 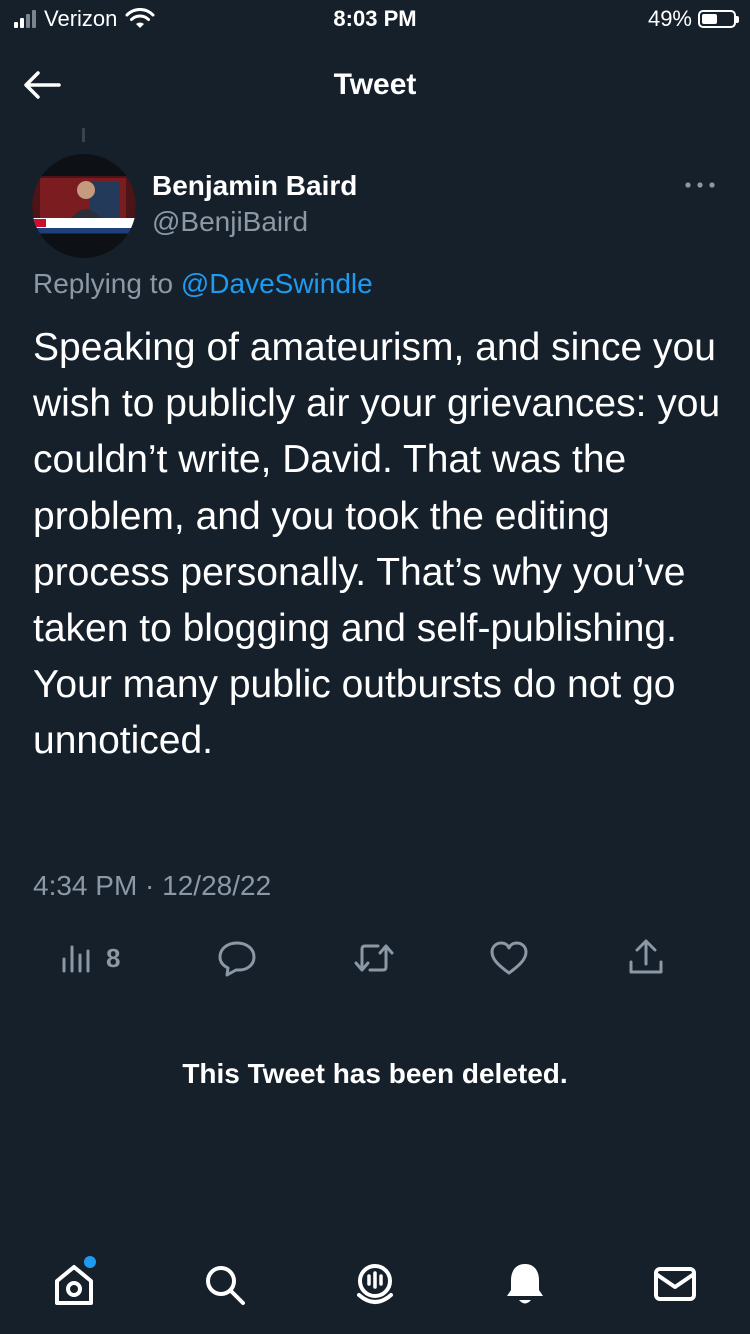 I want to click on replying-prefix: Replying to, so click(x=107, y=283).